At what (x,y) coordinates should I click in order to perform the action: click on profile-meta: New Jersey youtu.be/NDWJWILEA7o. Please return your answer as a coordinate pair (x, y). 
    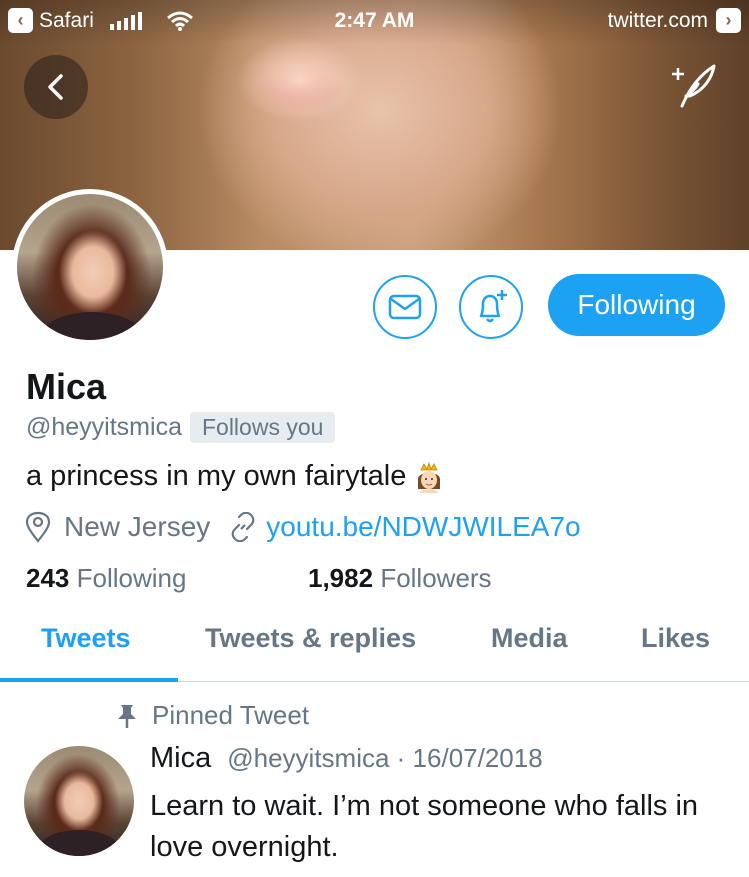
    Looking at the image, I should click on (302, 527).